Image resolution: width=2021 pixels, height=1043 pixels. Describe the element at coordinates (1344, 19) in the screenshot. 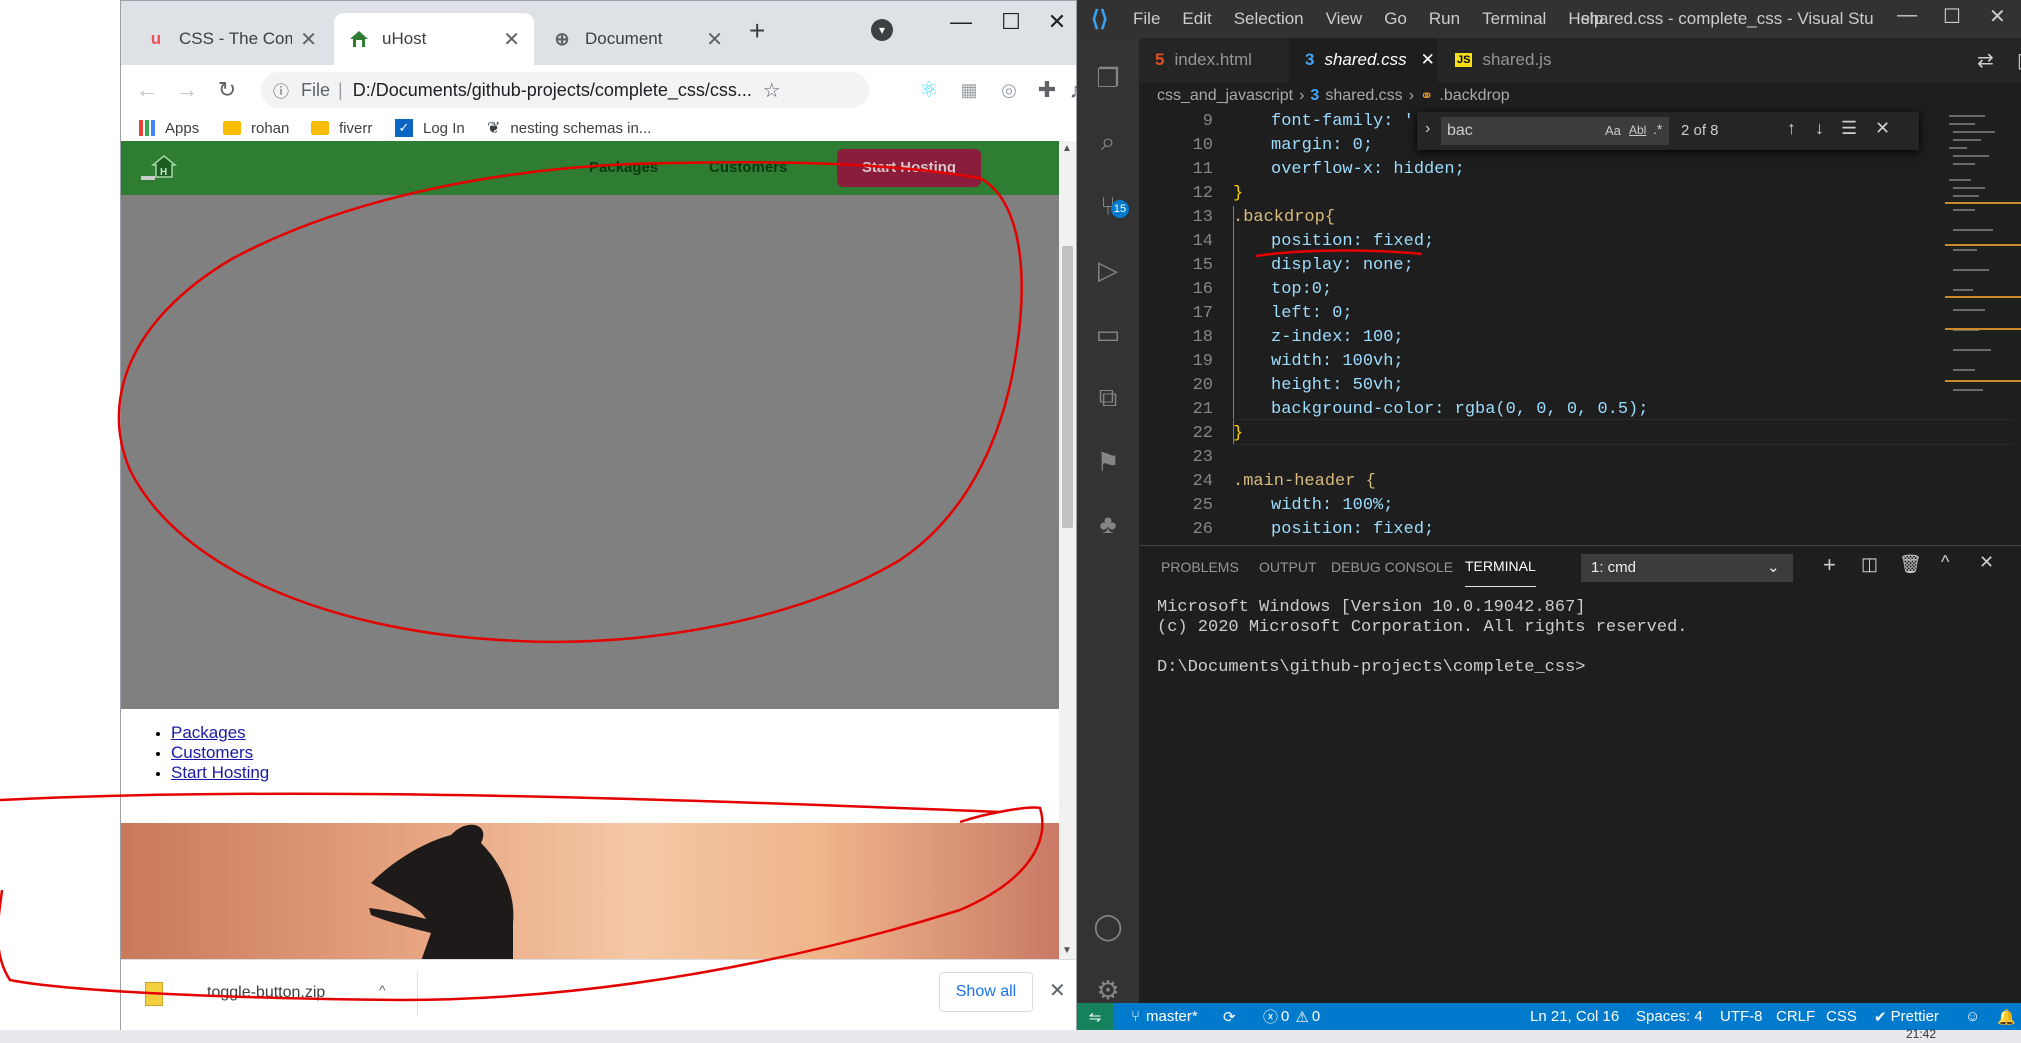

I see `menu-view: View` at that location.